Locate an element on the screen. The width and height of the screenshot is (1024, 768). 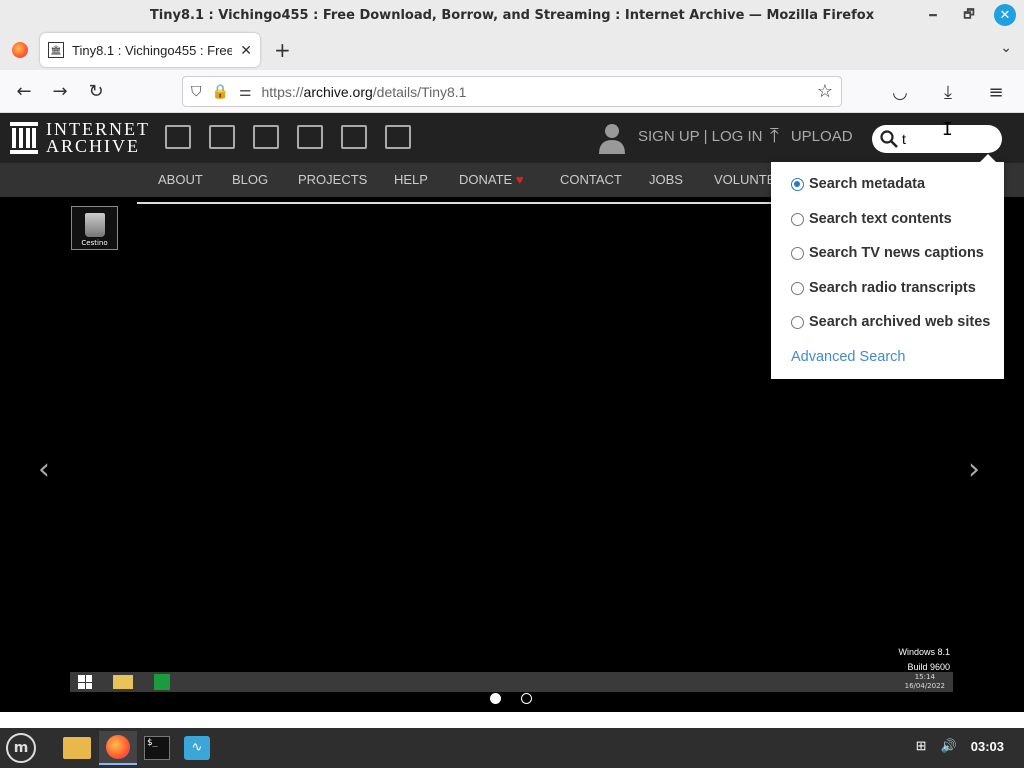
ia-logo: INTERNET ARCHIVE is located at coordinates (80, 137).